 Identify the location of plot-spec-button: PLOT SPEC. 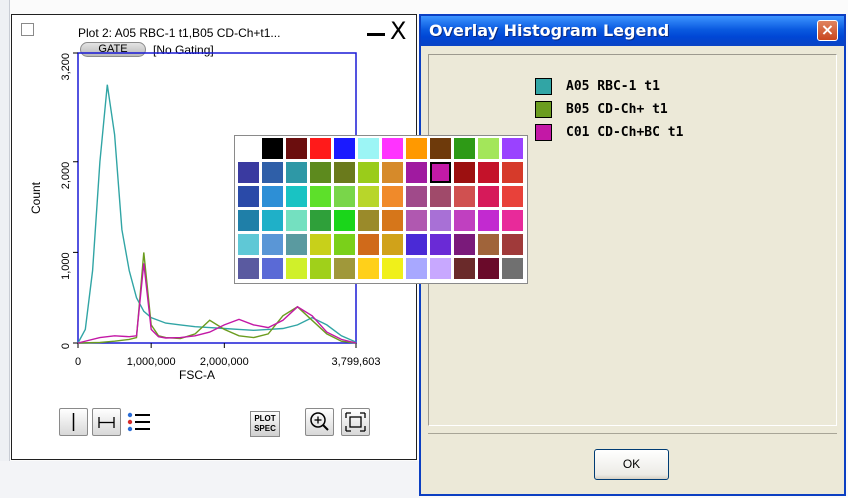
(265, 424).